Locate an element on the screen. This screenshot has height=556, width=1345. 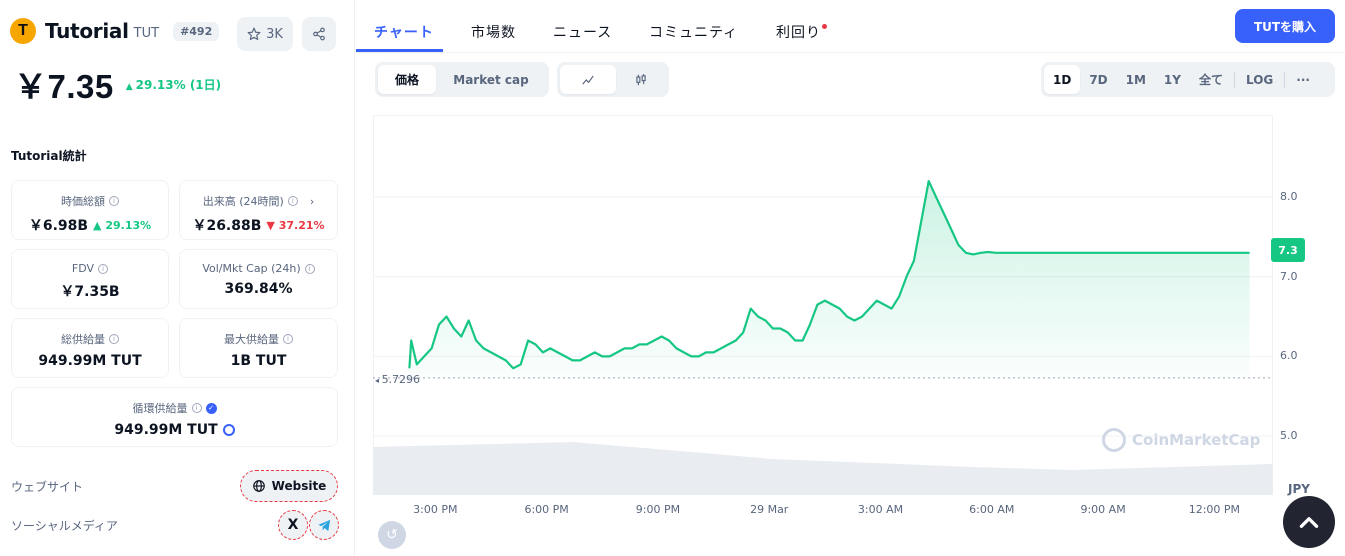
website-button-label: Website is located at coordinates (299, 486).